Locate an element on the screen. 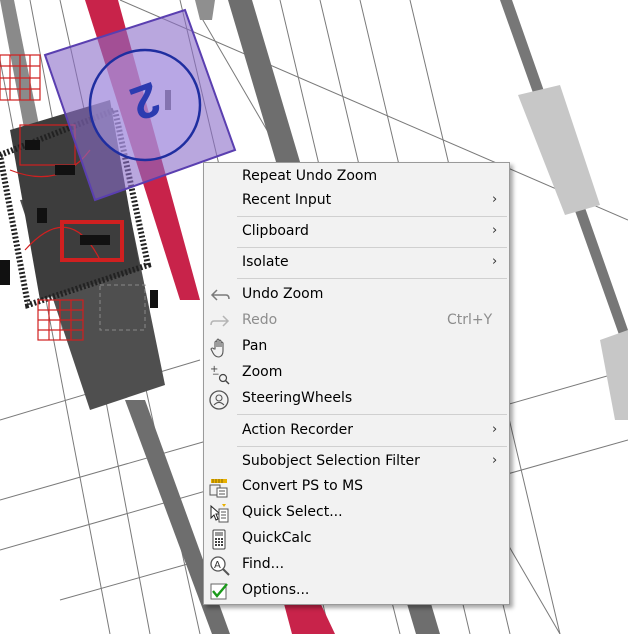 This screenshot has height=634, width=628. menu-item-recent-input: Recent Input › is located at coordinates (356, 202).